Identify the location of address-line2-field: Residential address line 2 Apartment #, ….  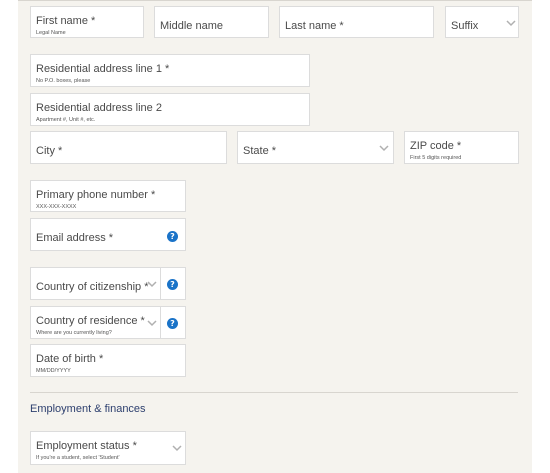
(170, 109).